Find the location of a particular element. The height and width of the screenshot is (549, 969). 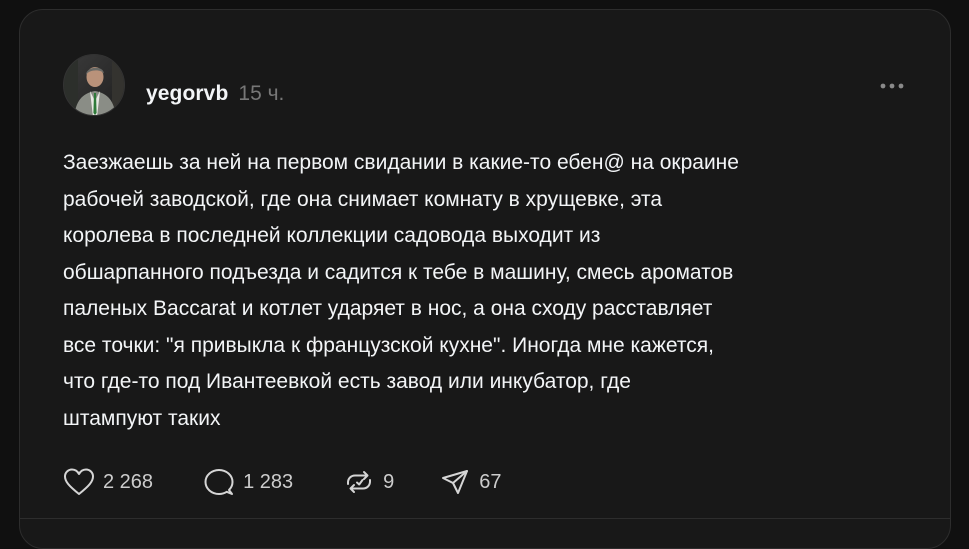

repost-button: 9 is located at coordinates (368, 482).